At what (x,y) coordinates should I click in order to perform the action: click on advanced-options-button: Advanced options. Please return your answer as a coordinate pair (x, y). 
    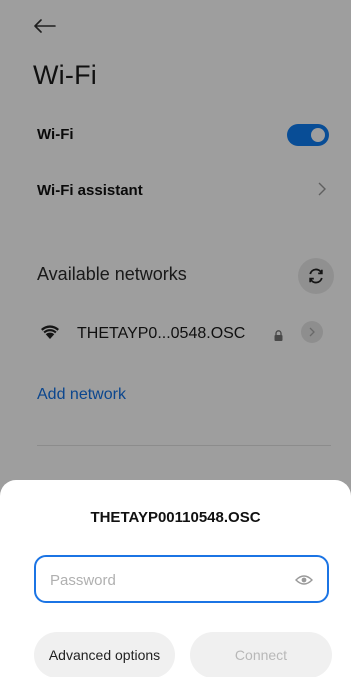
    Looking at the image, I should click on (104, 654).